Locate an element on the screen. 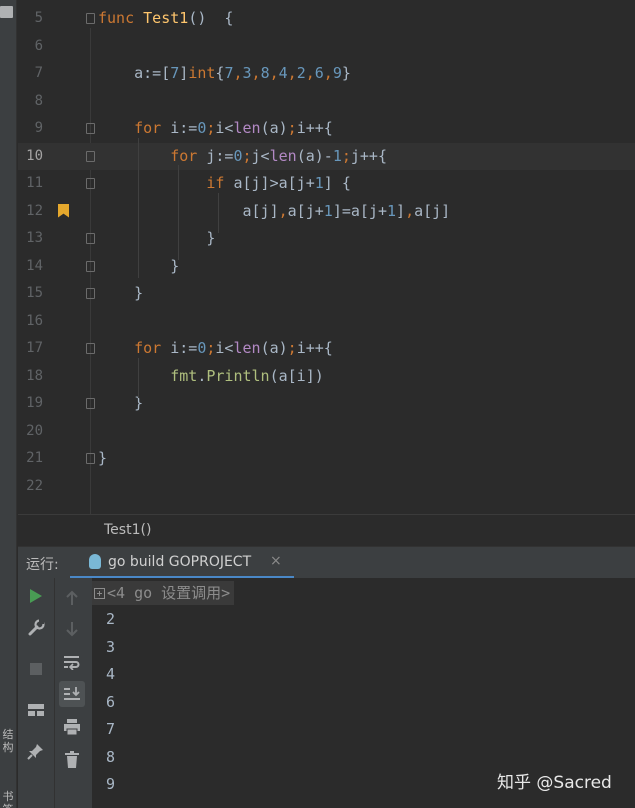  code-text: } is located at coordinates (102, 459).